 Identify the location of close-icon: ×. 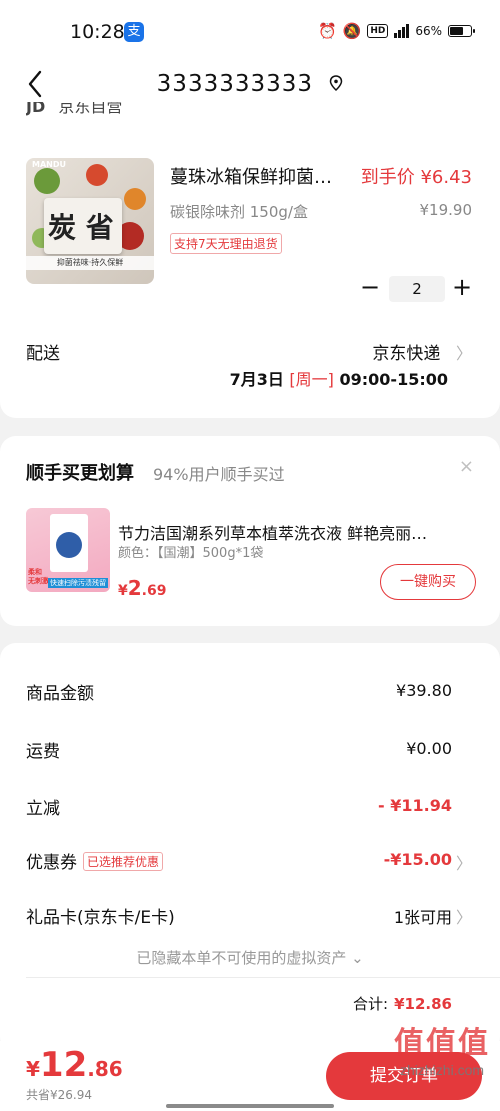
(466, 466).